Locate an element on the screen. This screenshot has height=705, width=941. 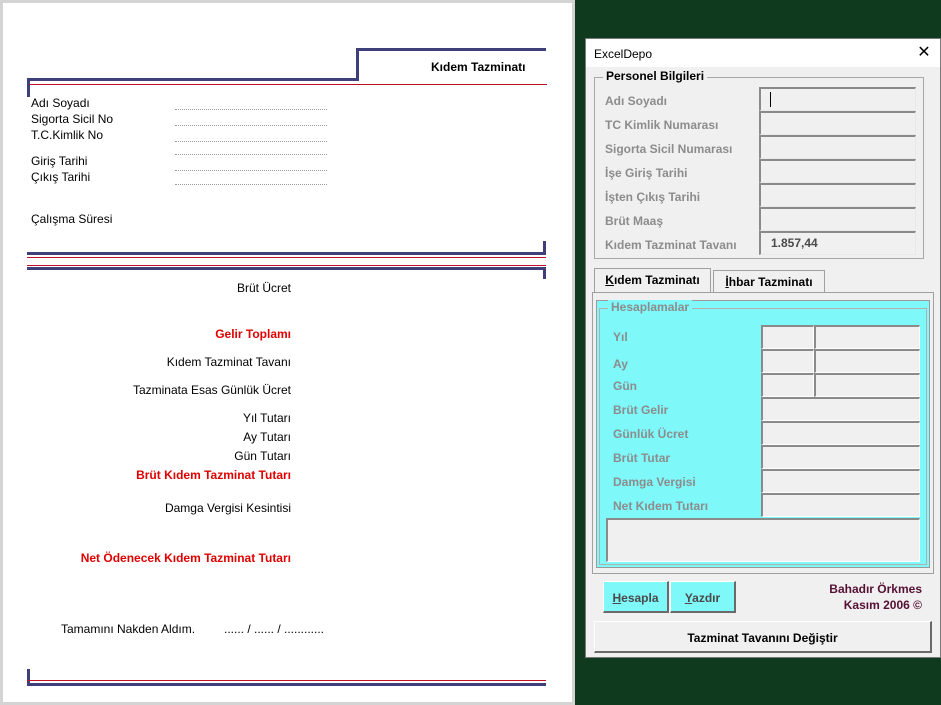
label-ad-soyadi: Adı Soyadı is located at coordinates (60, 103).